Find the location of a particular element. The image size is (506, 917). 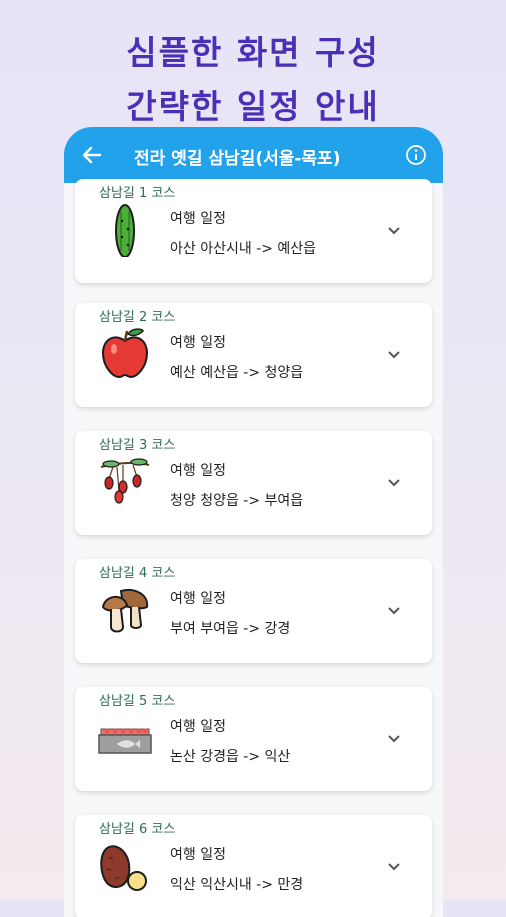

course-card-3: 삼남길 3 코스 여행 일정 청양 청양읍 -> 부여읍 is located at coordinates (253, 483).